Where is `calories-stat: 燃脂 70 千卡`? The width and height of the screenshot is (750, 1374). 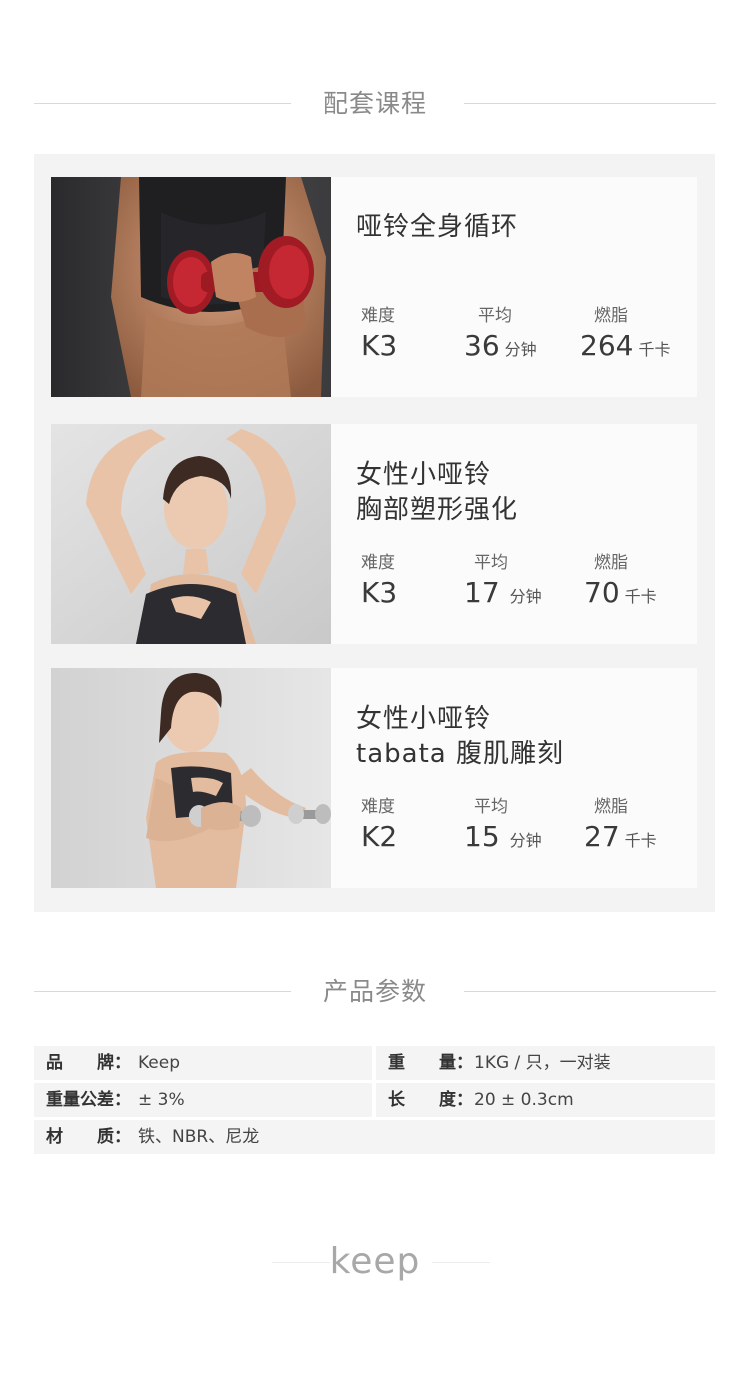 calories-stat: 燃脂 70 千卡 is located at coordinates (620, 583).